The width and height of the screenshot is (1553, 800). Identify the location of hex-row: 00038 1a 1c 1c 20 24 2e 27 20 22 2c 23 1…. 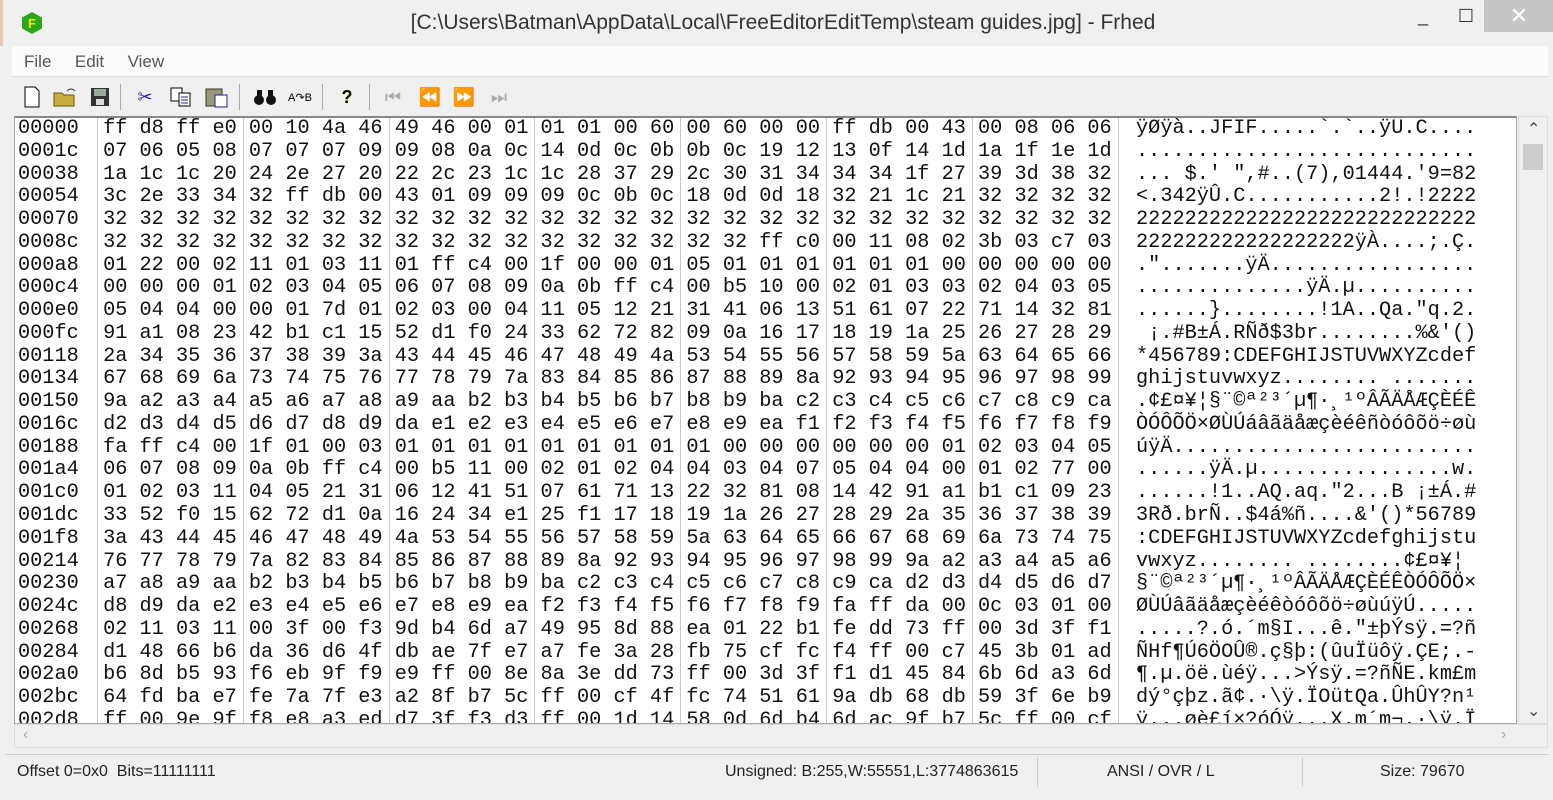
(747, 175).